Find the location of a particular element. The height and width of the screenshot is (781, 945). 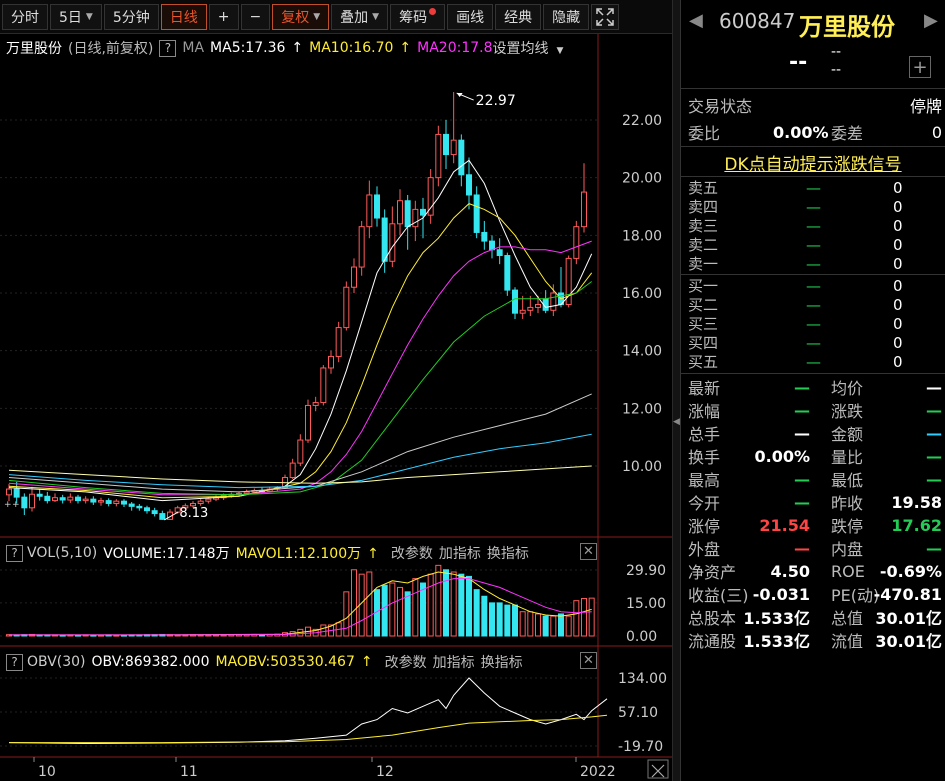

obv-add-indicator-button: 加指标 is located at coordinates (454, 662).